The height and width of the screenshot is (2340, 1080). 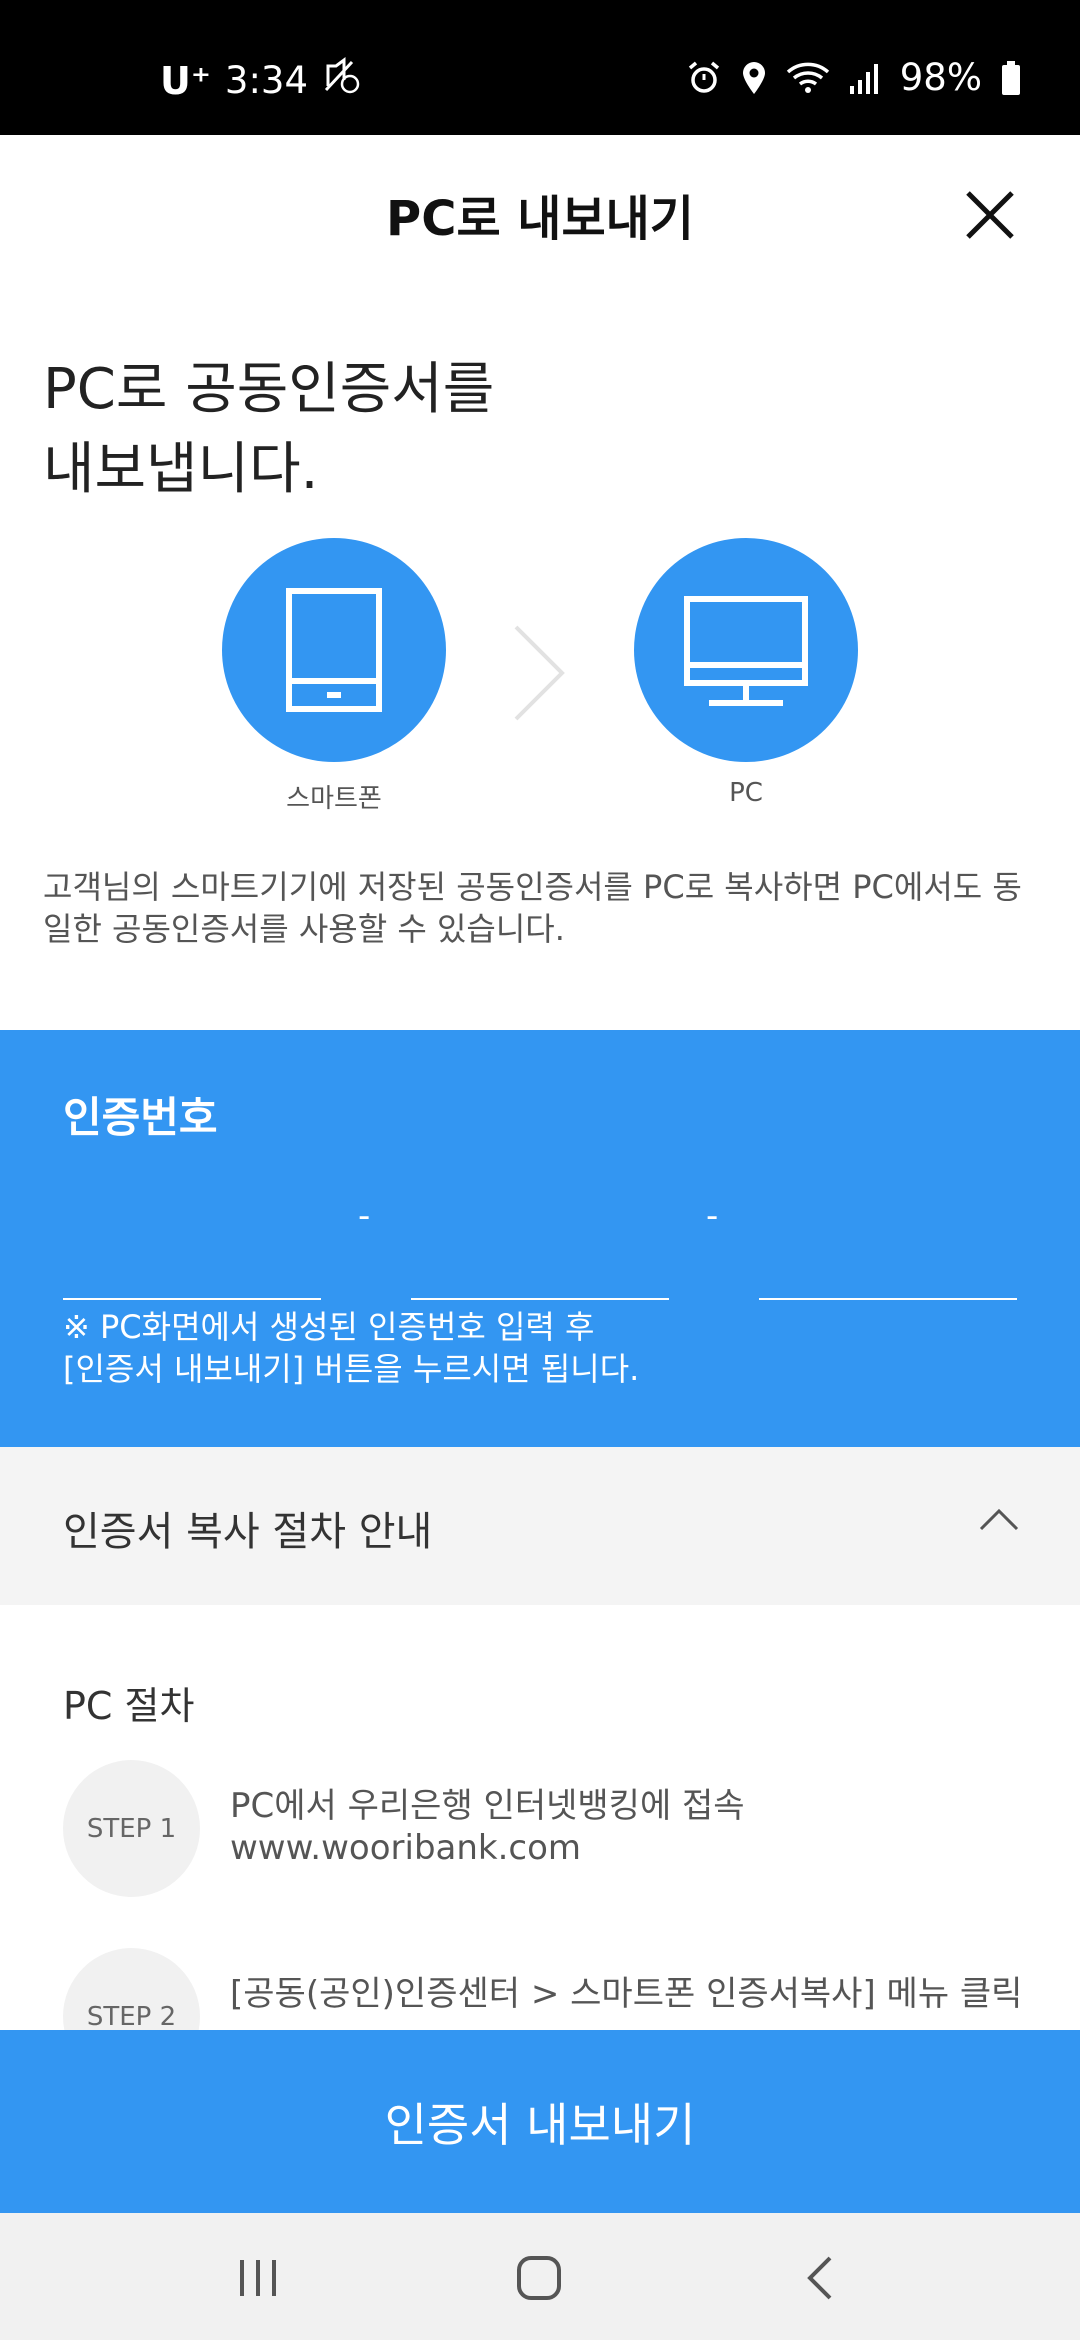 I want to click on auth-number-title: 인증번호, so click(x=140, y=1117).